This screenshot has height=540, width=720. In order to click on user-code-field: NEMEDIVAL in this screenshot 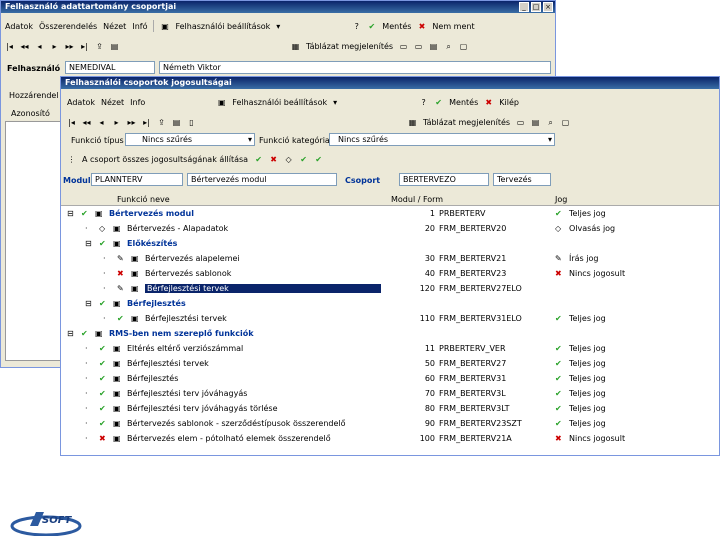, I will do `click(110, 67)`.